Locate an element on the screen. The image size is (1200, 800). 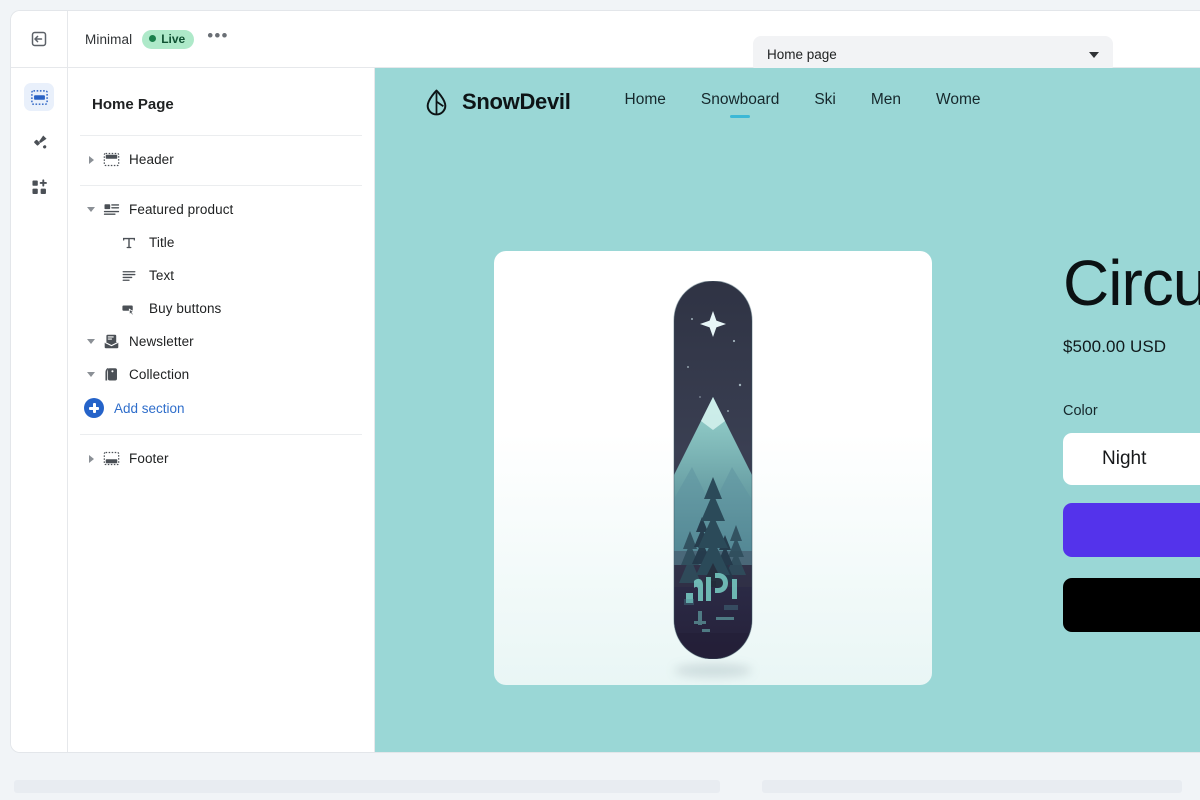
icon-rail is located at coordinates (39, 410).